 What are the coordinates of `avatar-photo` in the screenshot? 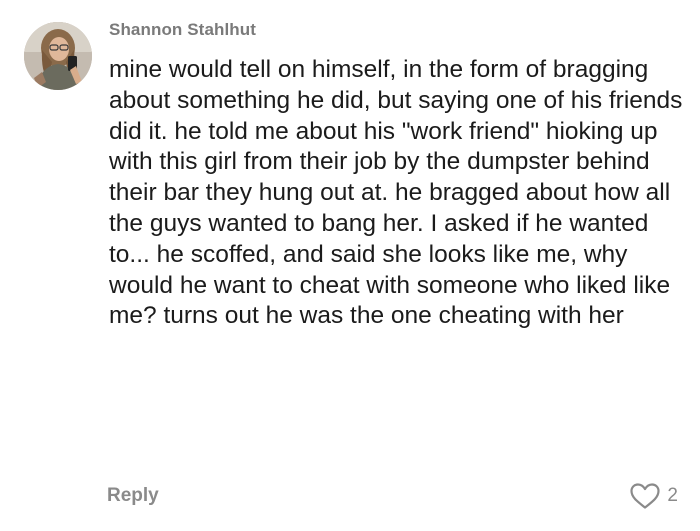 It's located at (58, 56).